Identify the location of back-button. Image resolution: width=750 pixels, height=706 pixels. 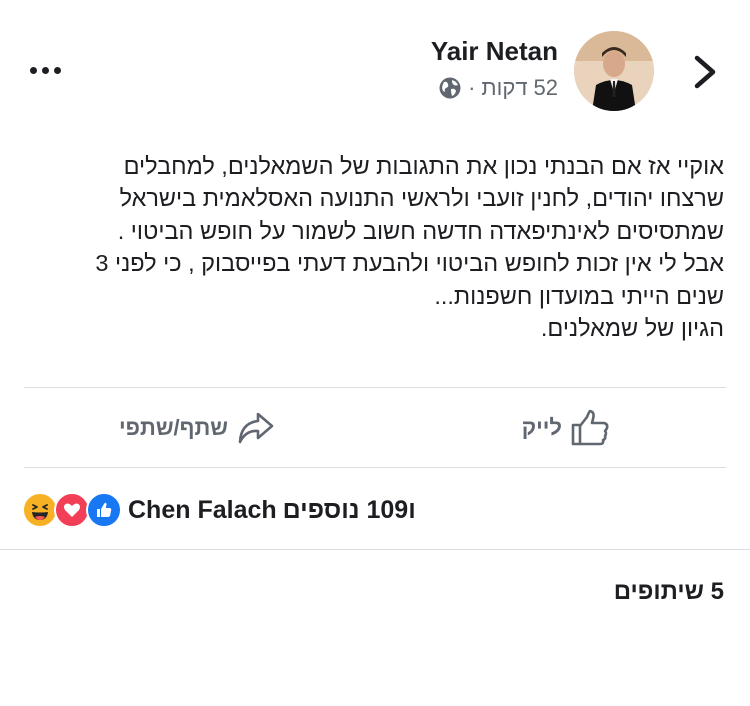
(705, 72).